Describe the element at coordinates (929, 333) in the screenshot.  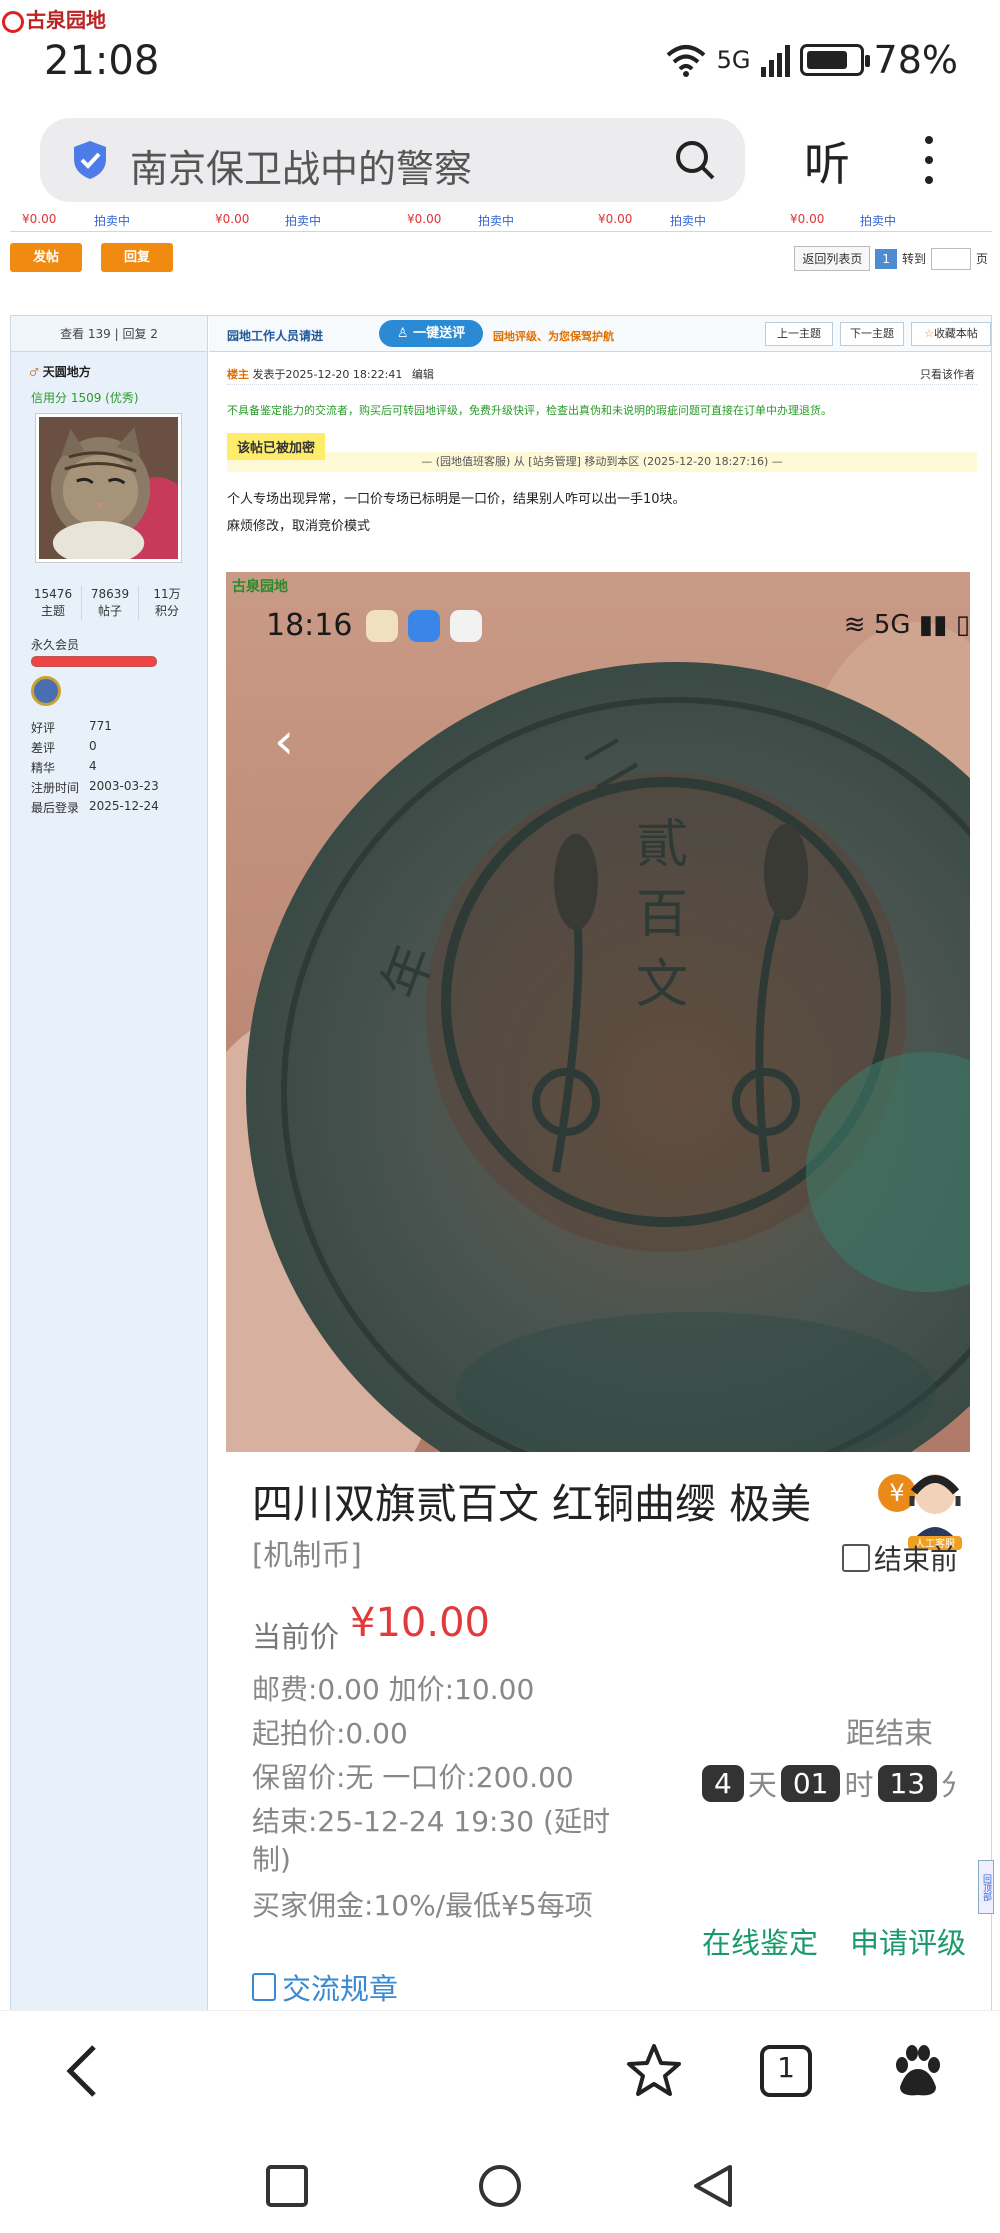
I see `star-icon: ☆` at that location.